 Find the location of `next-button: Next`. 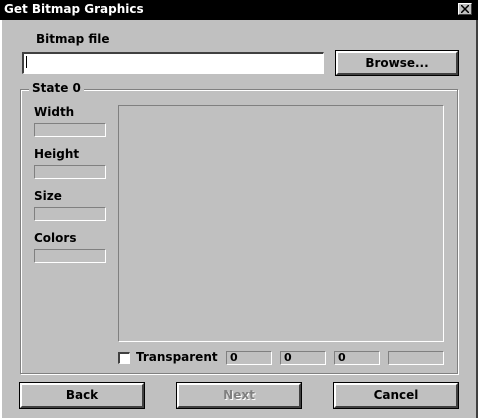

next-button: Next is located at coordinates (239, 395).